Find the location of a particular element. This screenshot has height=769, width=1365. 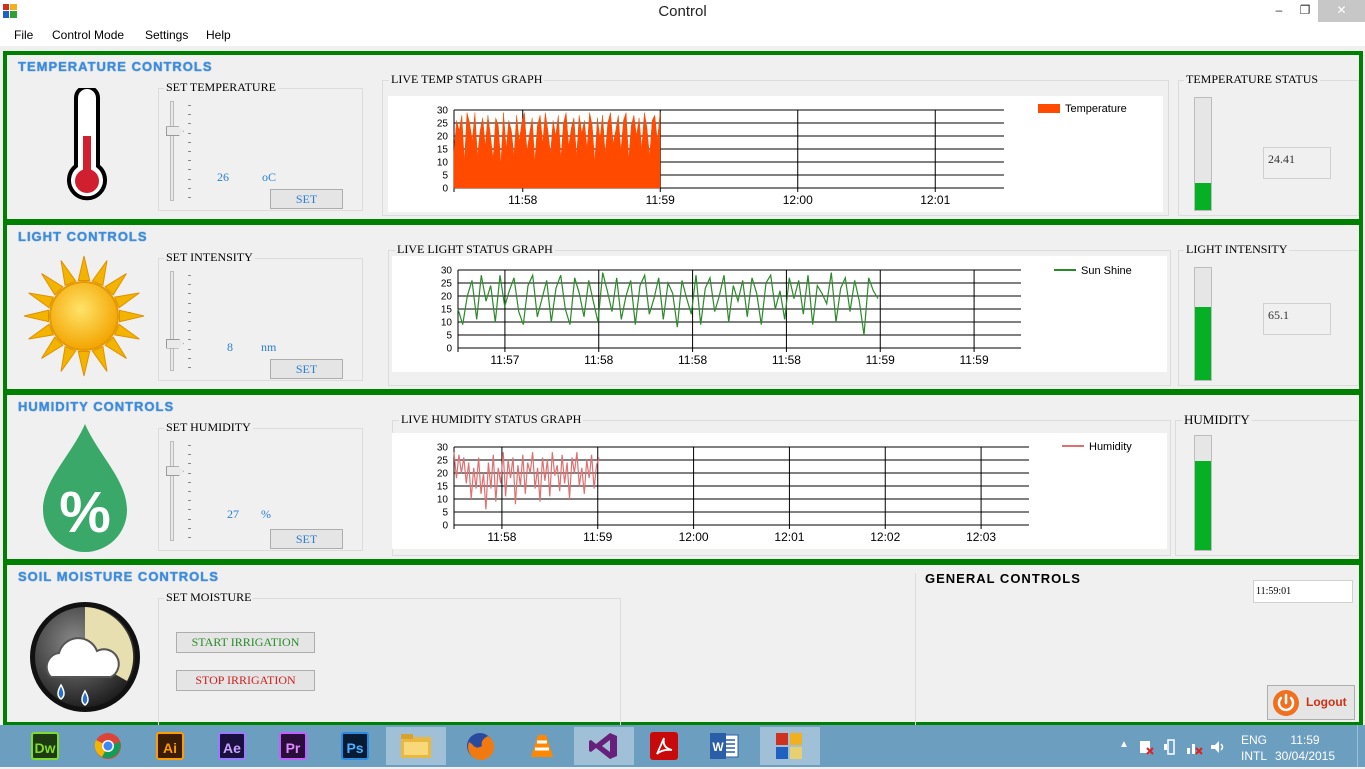

light-status-value: 65.1 is located at coordinates (1297, 319).